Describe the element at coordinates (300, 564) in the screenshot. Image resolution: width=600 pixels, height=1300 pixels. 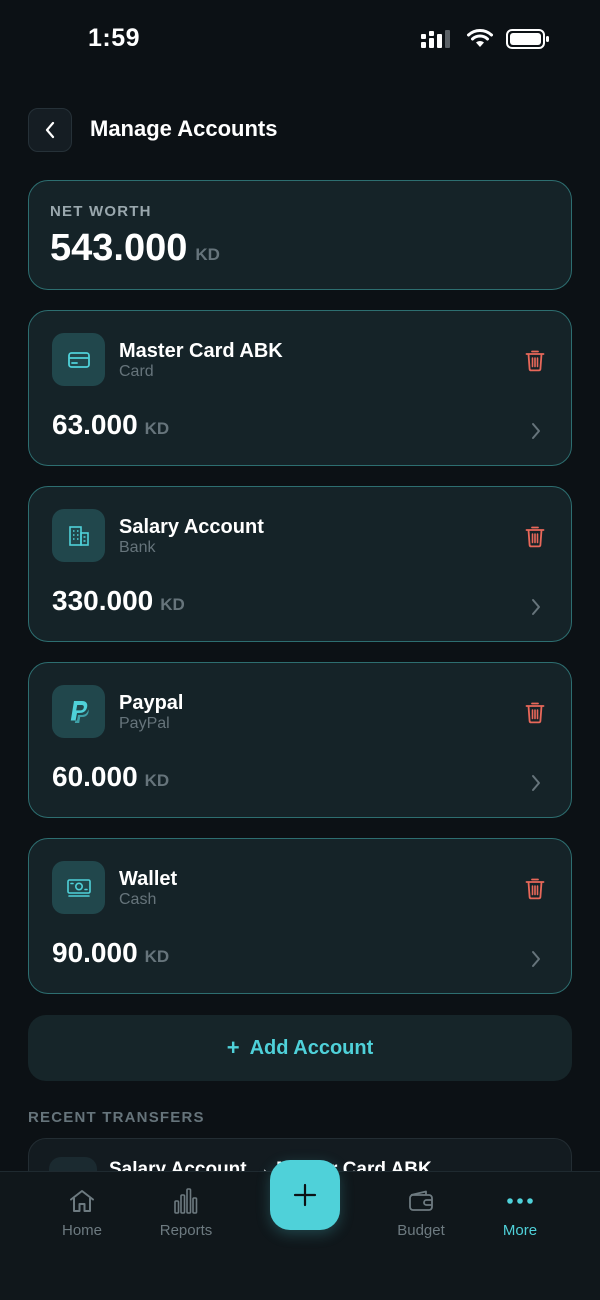
I see `account-card-salary-account: Salary Account Bank 330.000 KD` at that location.